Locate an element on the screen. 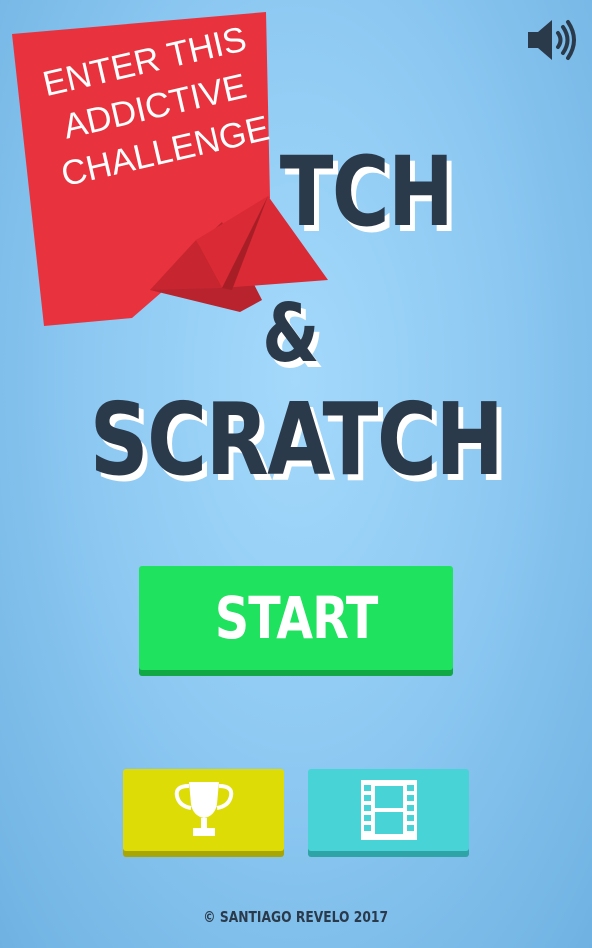 This screenshot has width=592, height=948. start-button-label: START is located at coordinates (296, 618).